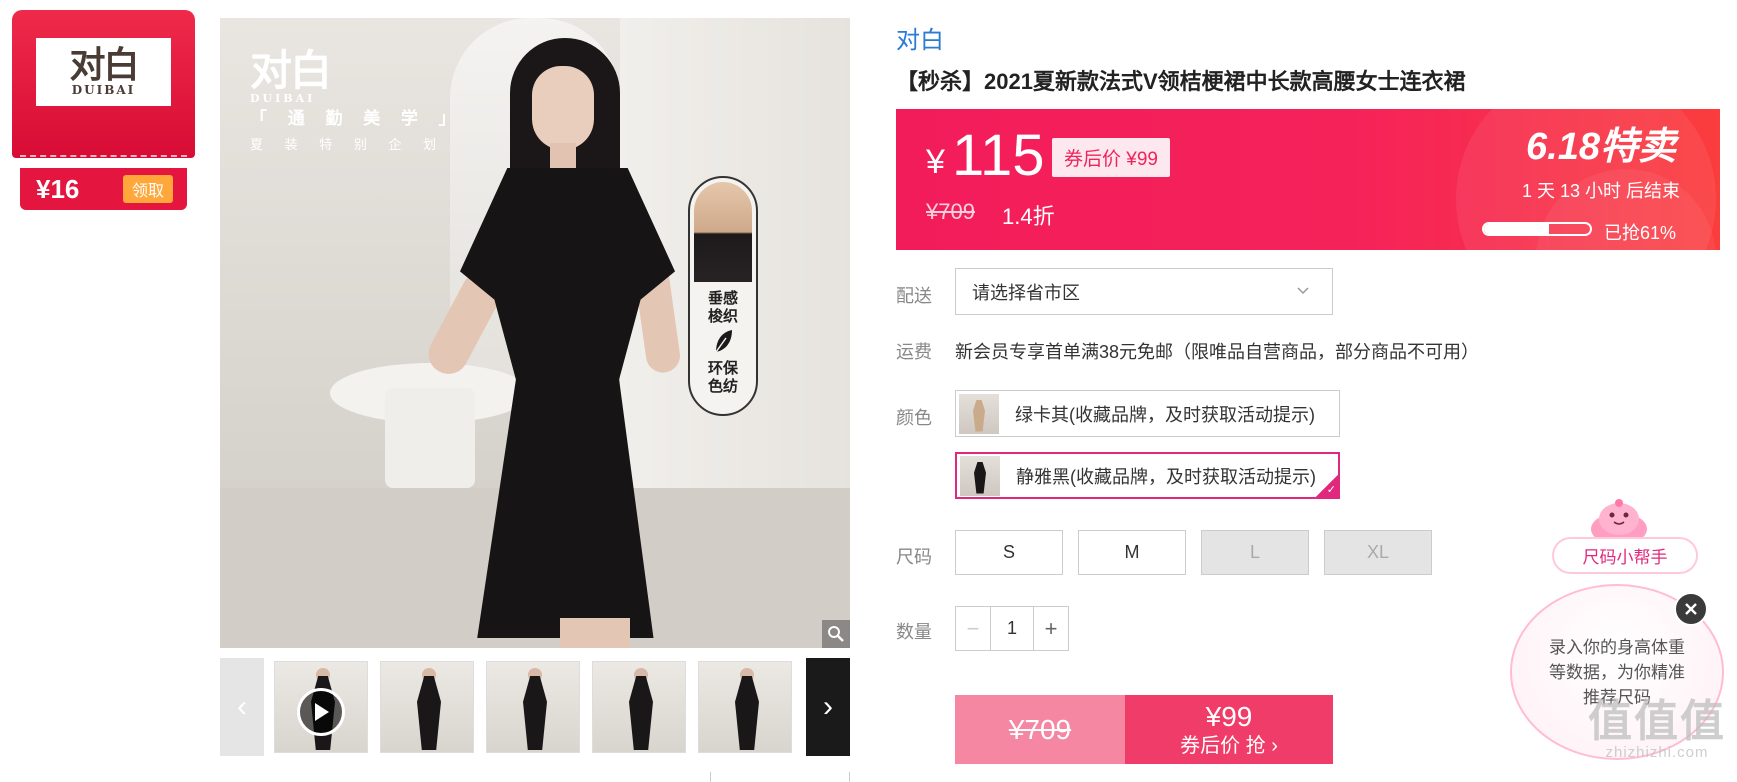  I want to click on check-icon: ✓, so click(1331, 490).